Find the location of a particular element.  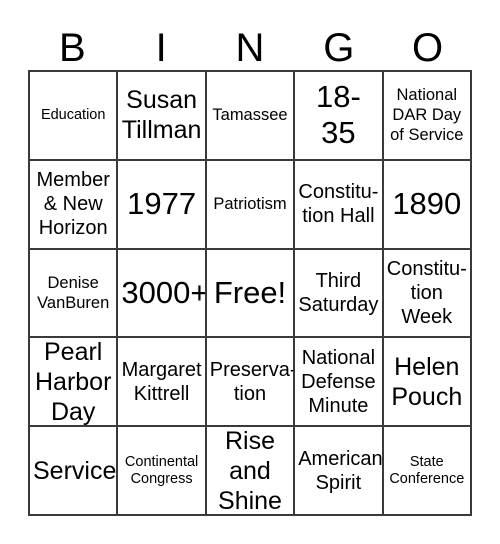

bingo-cell-label: Member & New Horizon is located at coordinates (73, 204).